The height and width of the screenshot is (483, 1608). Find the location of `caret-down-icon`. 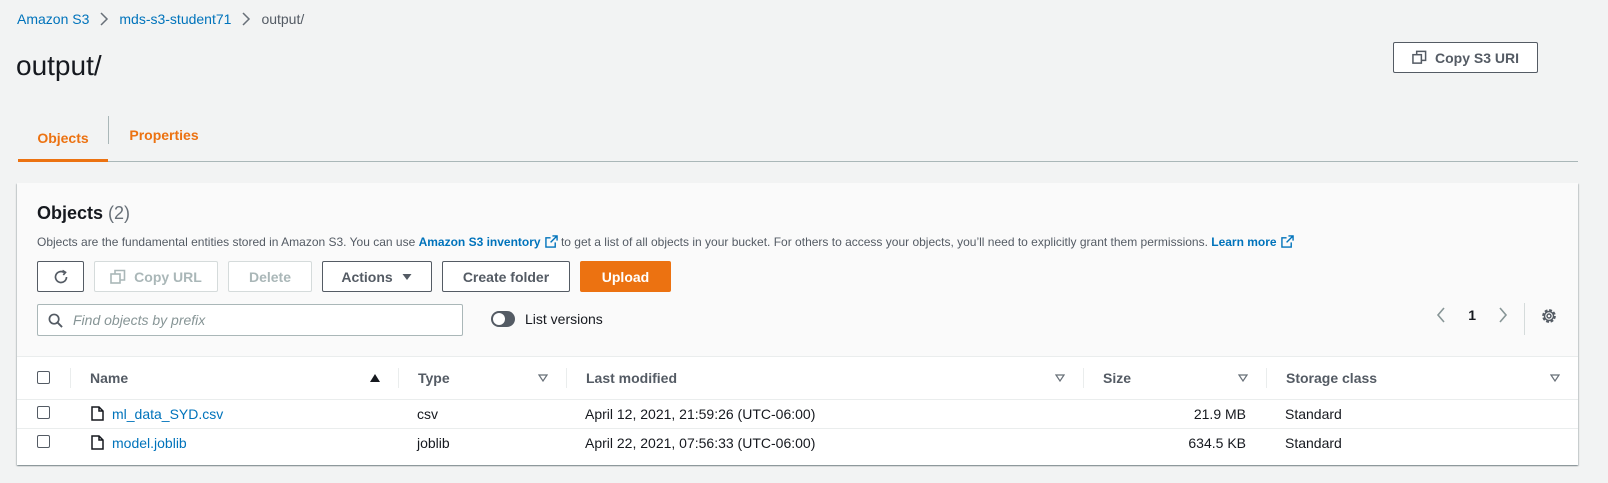

caret-down-icon is located at coordinates (407, 276).